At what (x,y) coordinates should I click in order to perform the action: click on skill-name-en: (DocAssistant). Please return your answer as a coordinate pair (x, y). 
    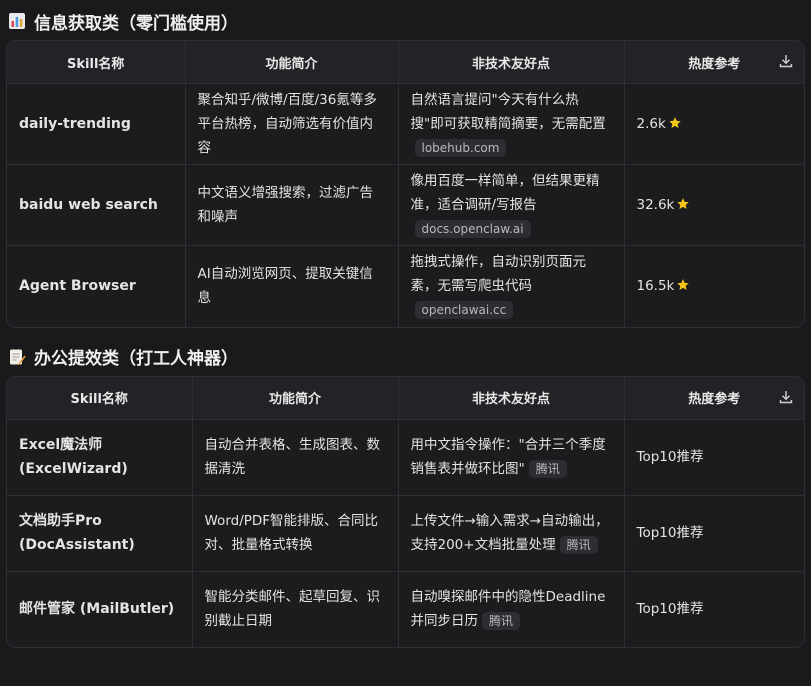
    Looking at the image, I should click on (77, 545).